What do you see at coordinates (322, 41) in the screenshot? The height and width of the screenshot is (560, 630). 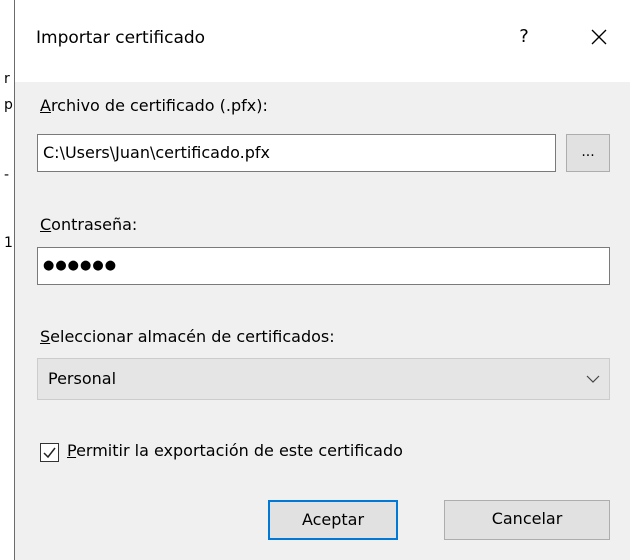 I see `title-bar: Importar certificado ?` at bounding box center [322, 41].